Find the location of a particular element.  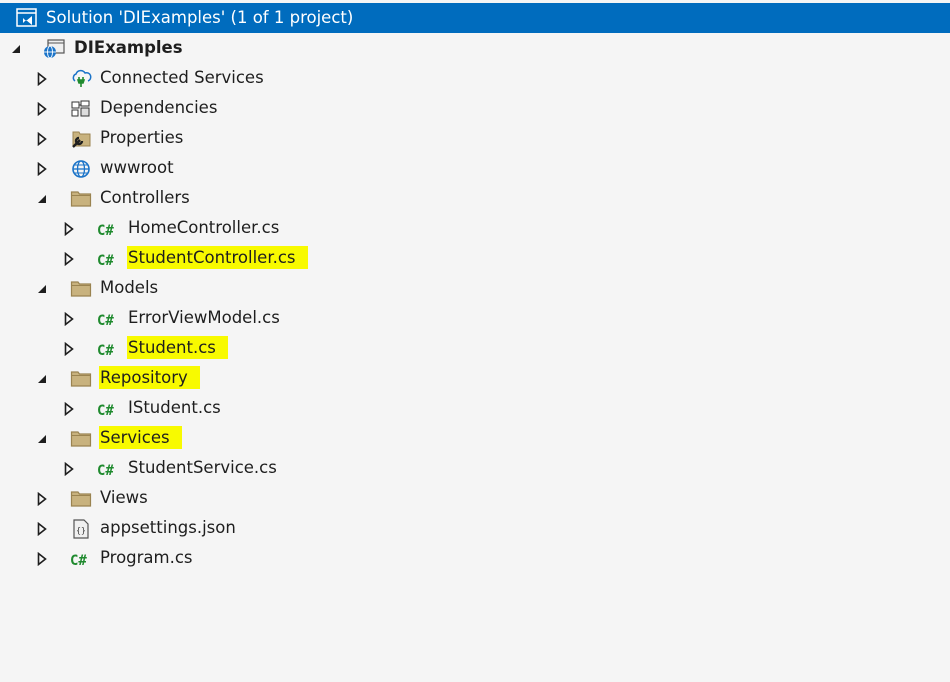

json-file-icon: {} is located at coordinates (80, 529).